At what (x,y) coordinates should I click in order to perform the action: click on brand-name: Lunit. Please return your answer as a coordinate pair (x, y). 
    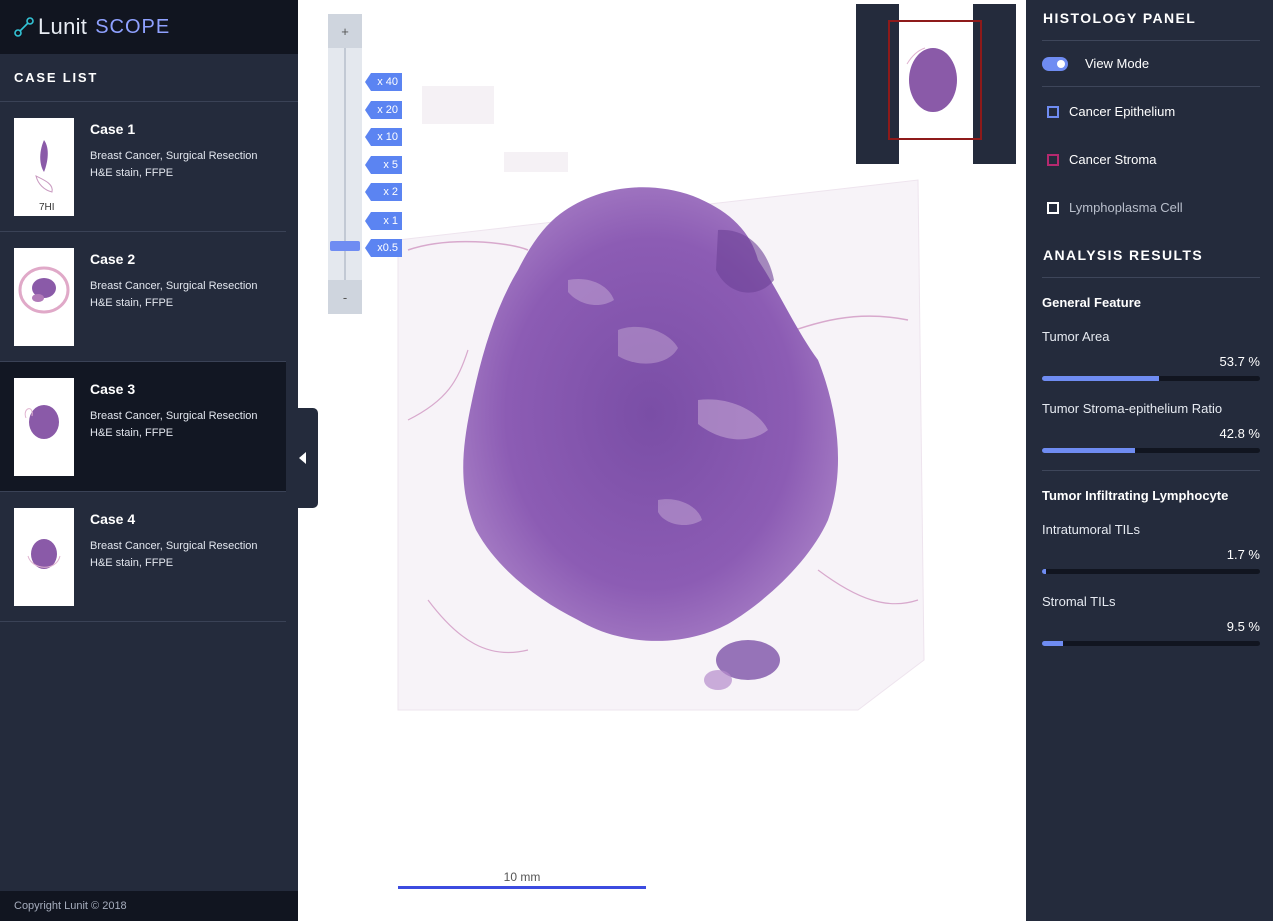
    Looking at the image, I should click on (63, 26).